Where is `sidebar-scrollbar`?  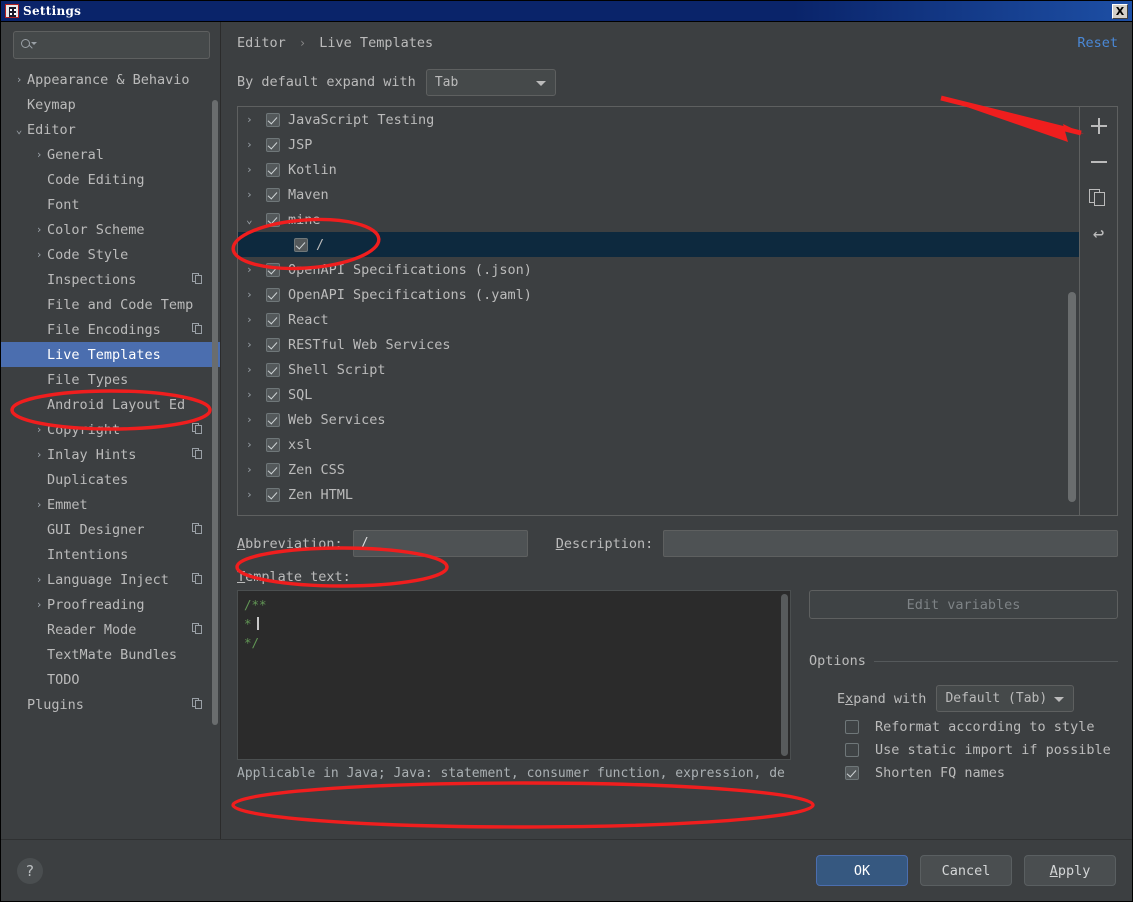
sidebar-scrollbar is located at coordinates (215, 412).